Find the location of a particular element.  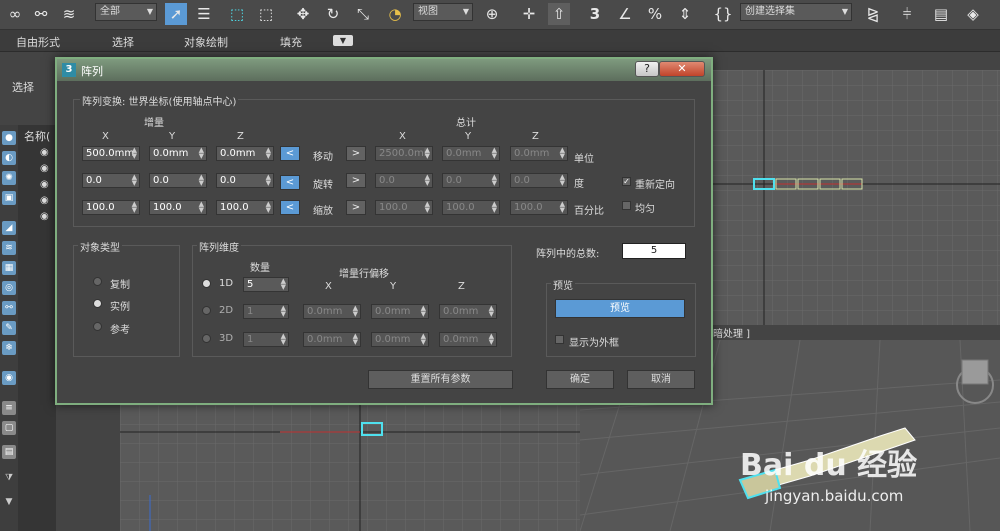

name-column-header: 名称( is located at coordinates (37, 136).